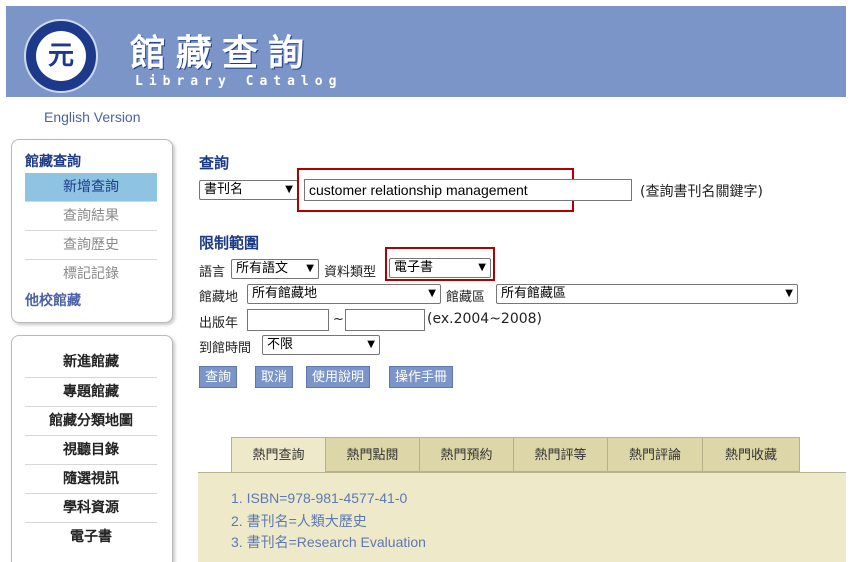 The width and height of the screenshot is (851, 562). What do you see at coordinates (53, 162) in the screenshot?
I see `catalog-menu-heading: 館藏查詢` at bounding box center [53, 162].